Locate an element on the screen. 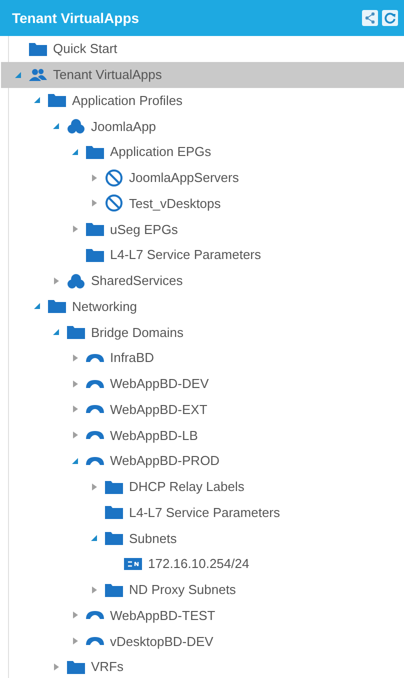 The height and width of the screenshot is (678, 404). tree-item: SharedServices is located at coordinates (202, 281).